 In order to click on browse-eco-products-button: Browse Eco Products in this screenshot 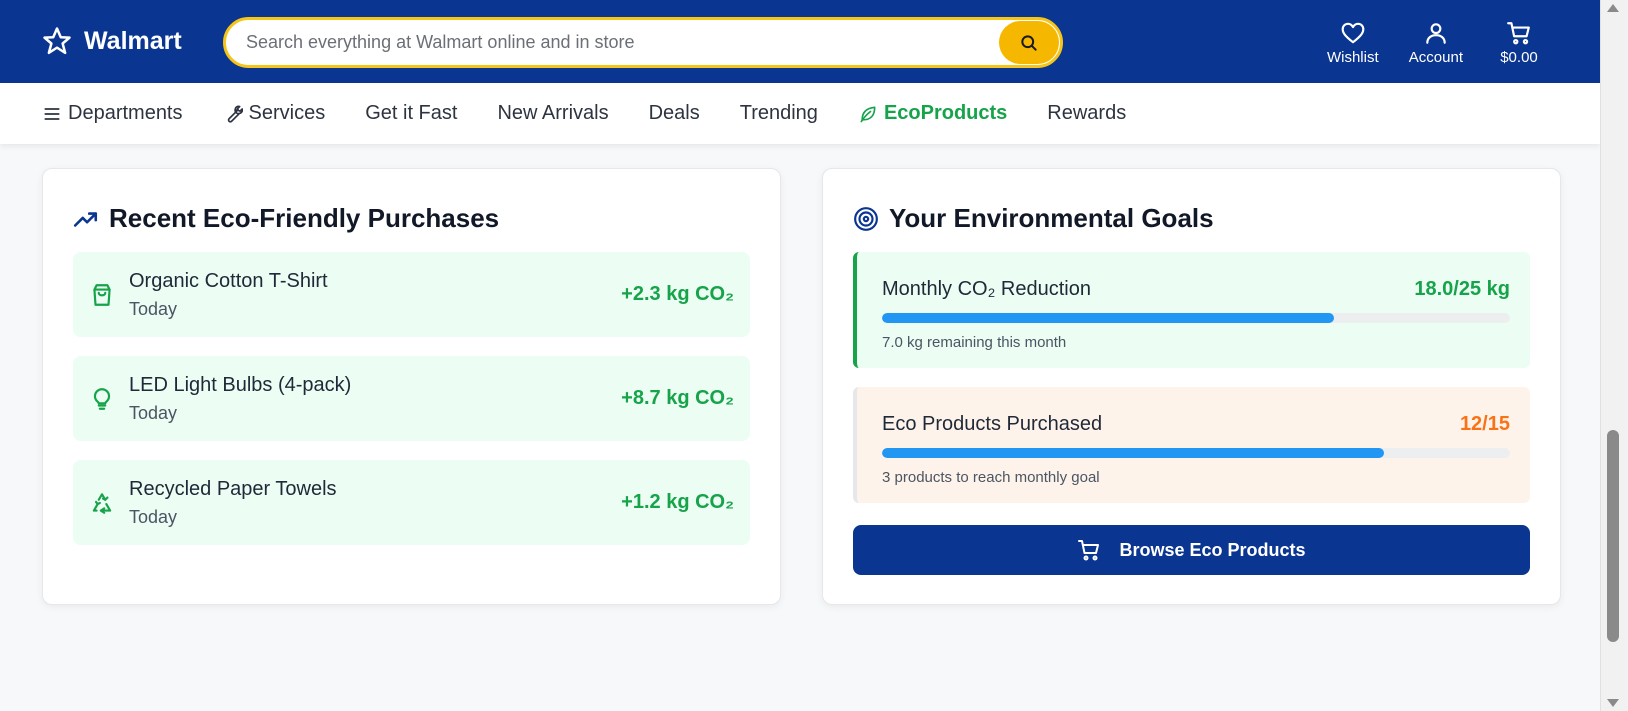, I will do `click(1191, 550)`.